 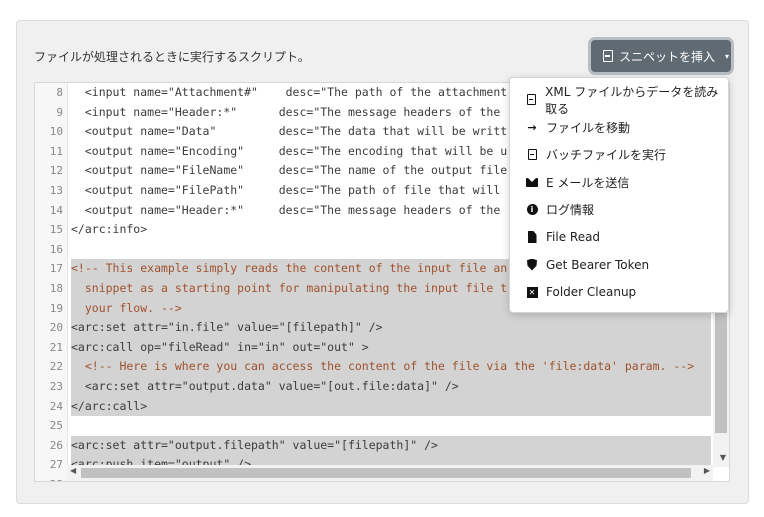 I want to click on line-number: 18, so click(x=56, y=288).